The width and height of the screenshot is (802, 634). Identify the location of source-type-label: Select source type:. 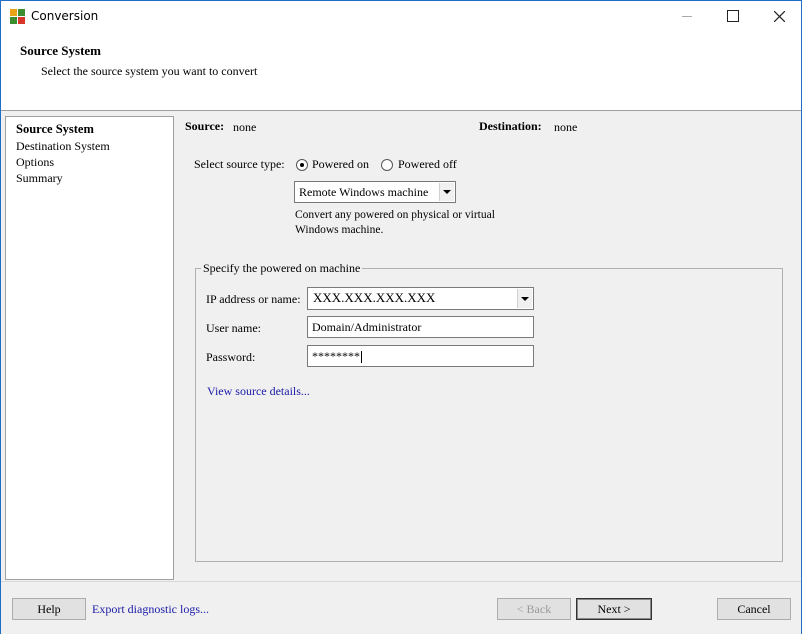
(239, 164).